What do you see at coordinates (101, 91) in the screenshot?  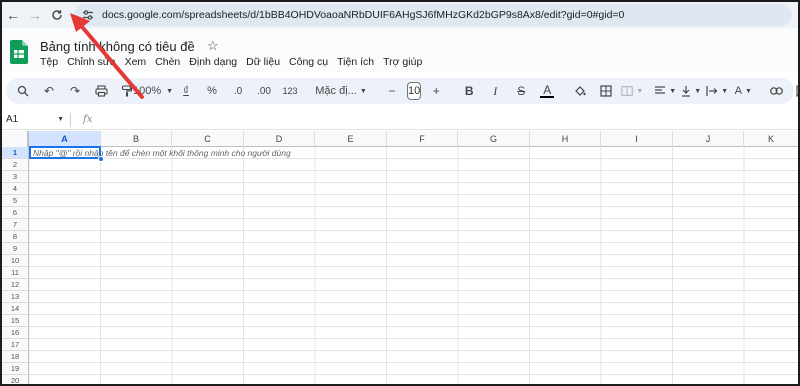 I see `print-icon` at bounding box center [101, 91].